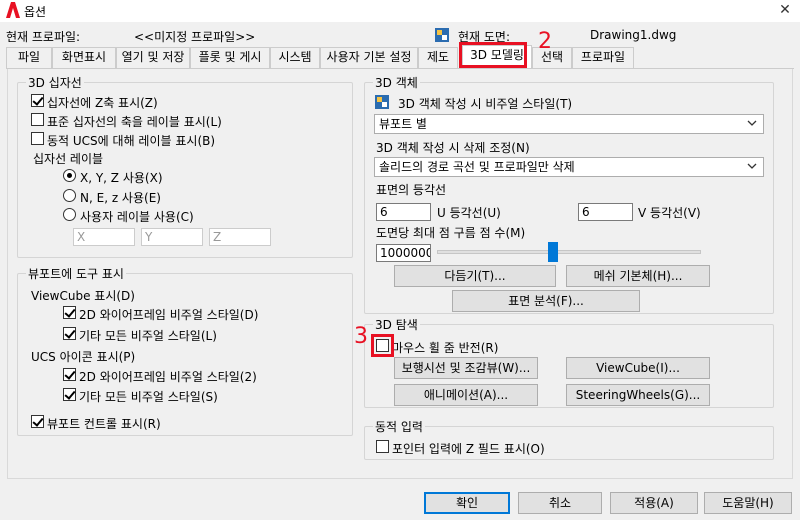 This screenshot has height=520, width=800. Describe the element at coordinates (134, 122) in the screenshot. I see `label-axes-label: 표준 십자선의 축을 레이블 표시(L)` at that location.